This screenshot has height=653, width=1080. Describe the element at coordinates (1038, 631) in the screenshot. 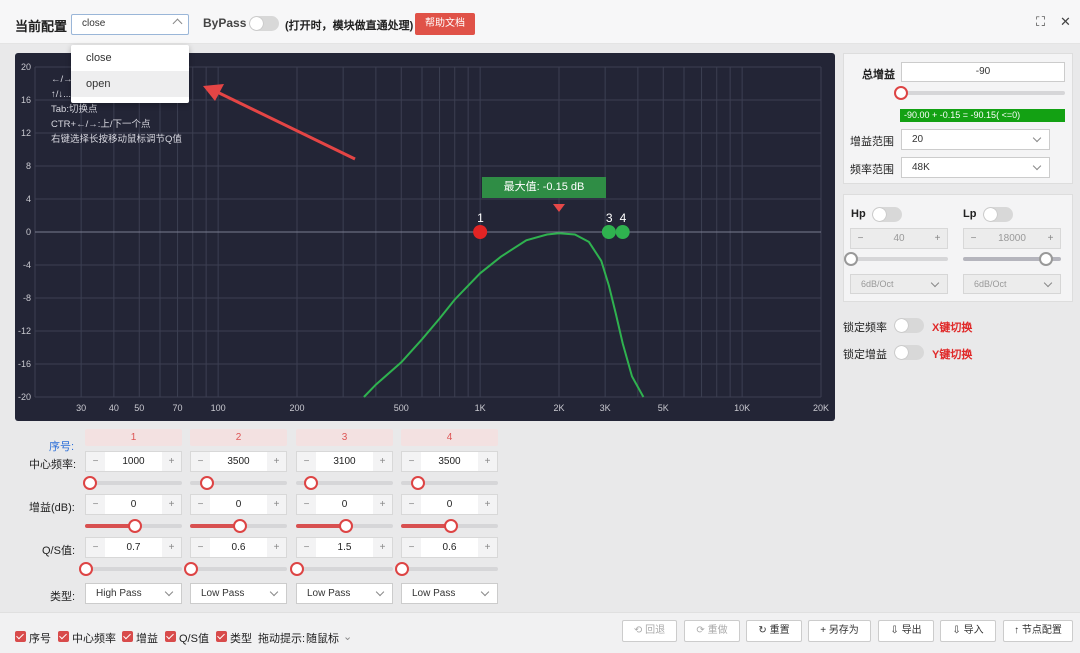

I see `node-config-button: ↑ 节点配置` at that location.